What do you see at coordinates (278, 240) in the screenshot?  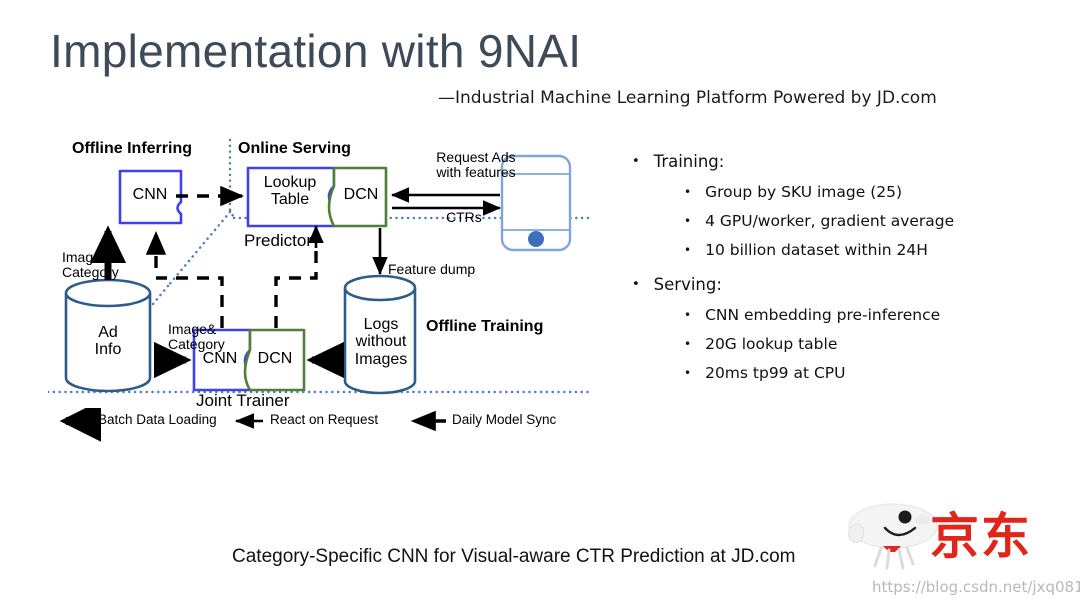 I see `group-label-predictor: Predictor` at bounding box center [278, 240].